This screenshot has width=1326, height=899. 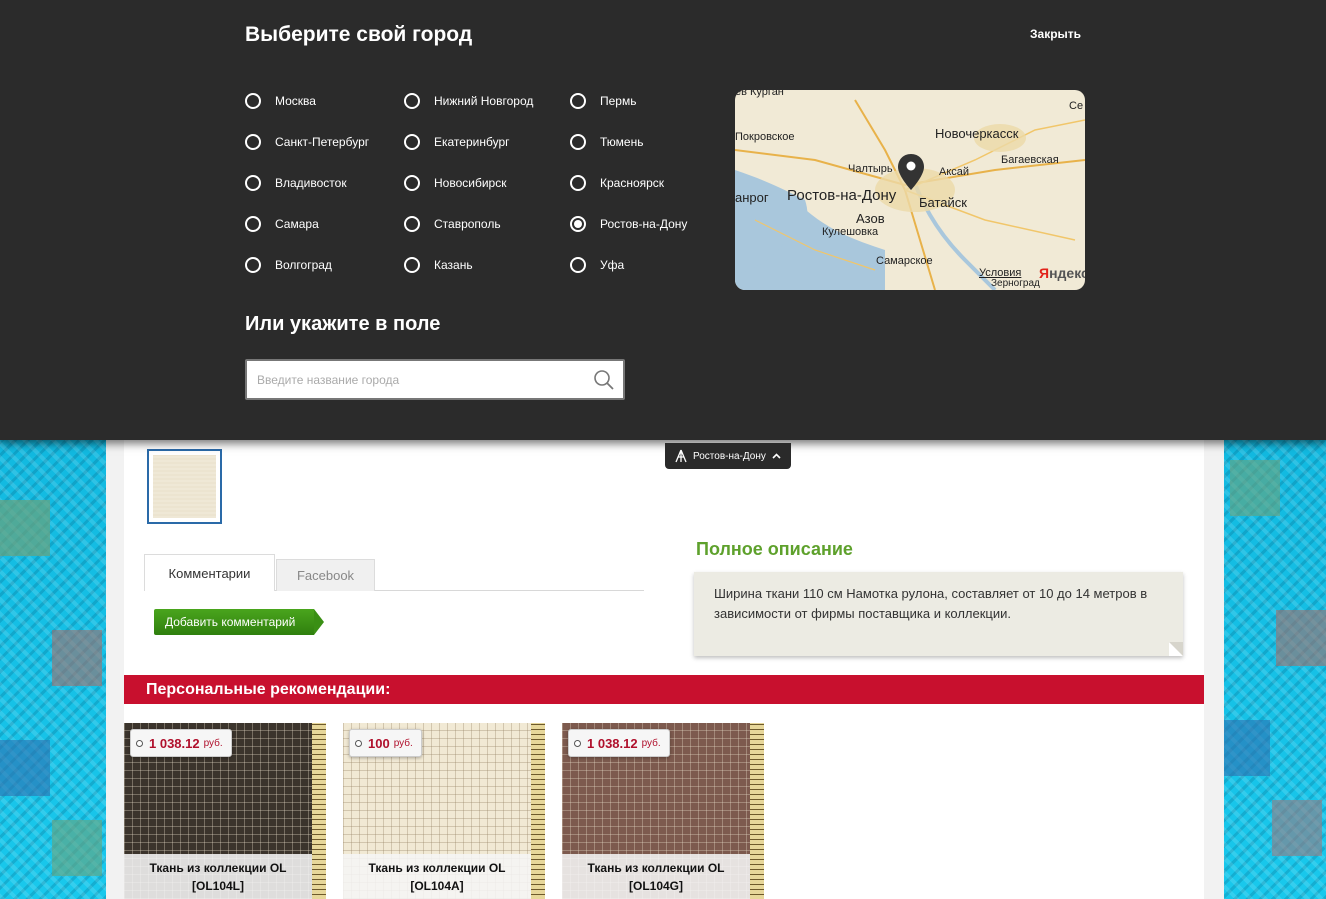 What do you see at coordinates (977, 133) in the screenshot?
I see `map-label: Новочеркасск` at bounding box center [977, 133].